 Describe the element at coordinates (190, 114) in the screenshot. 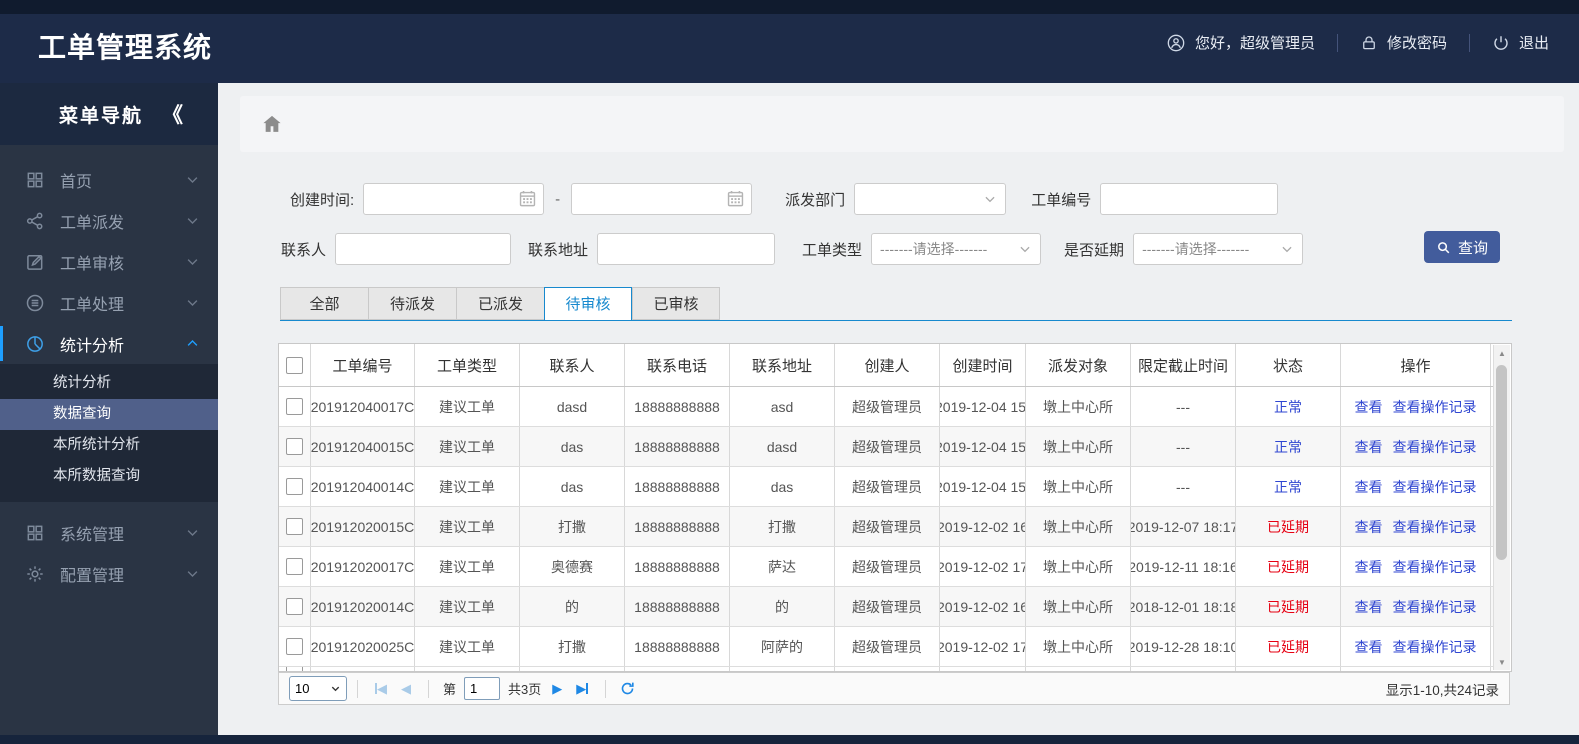

I see `sidebar-collapse-button: 《` at that location.